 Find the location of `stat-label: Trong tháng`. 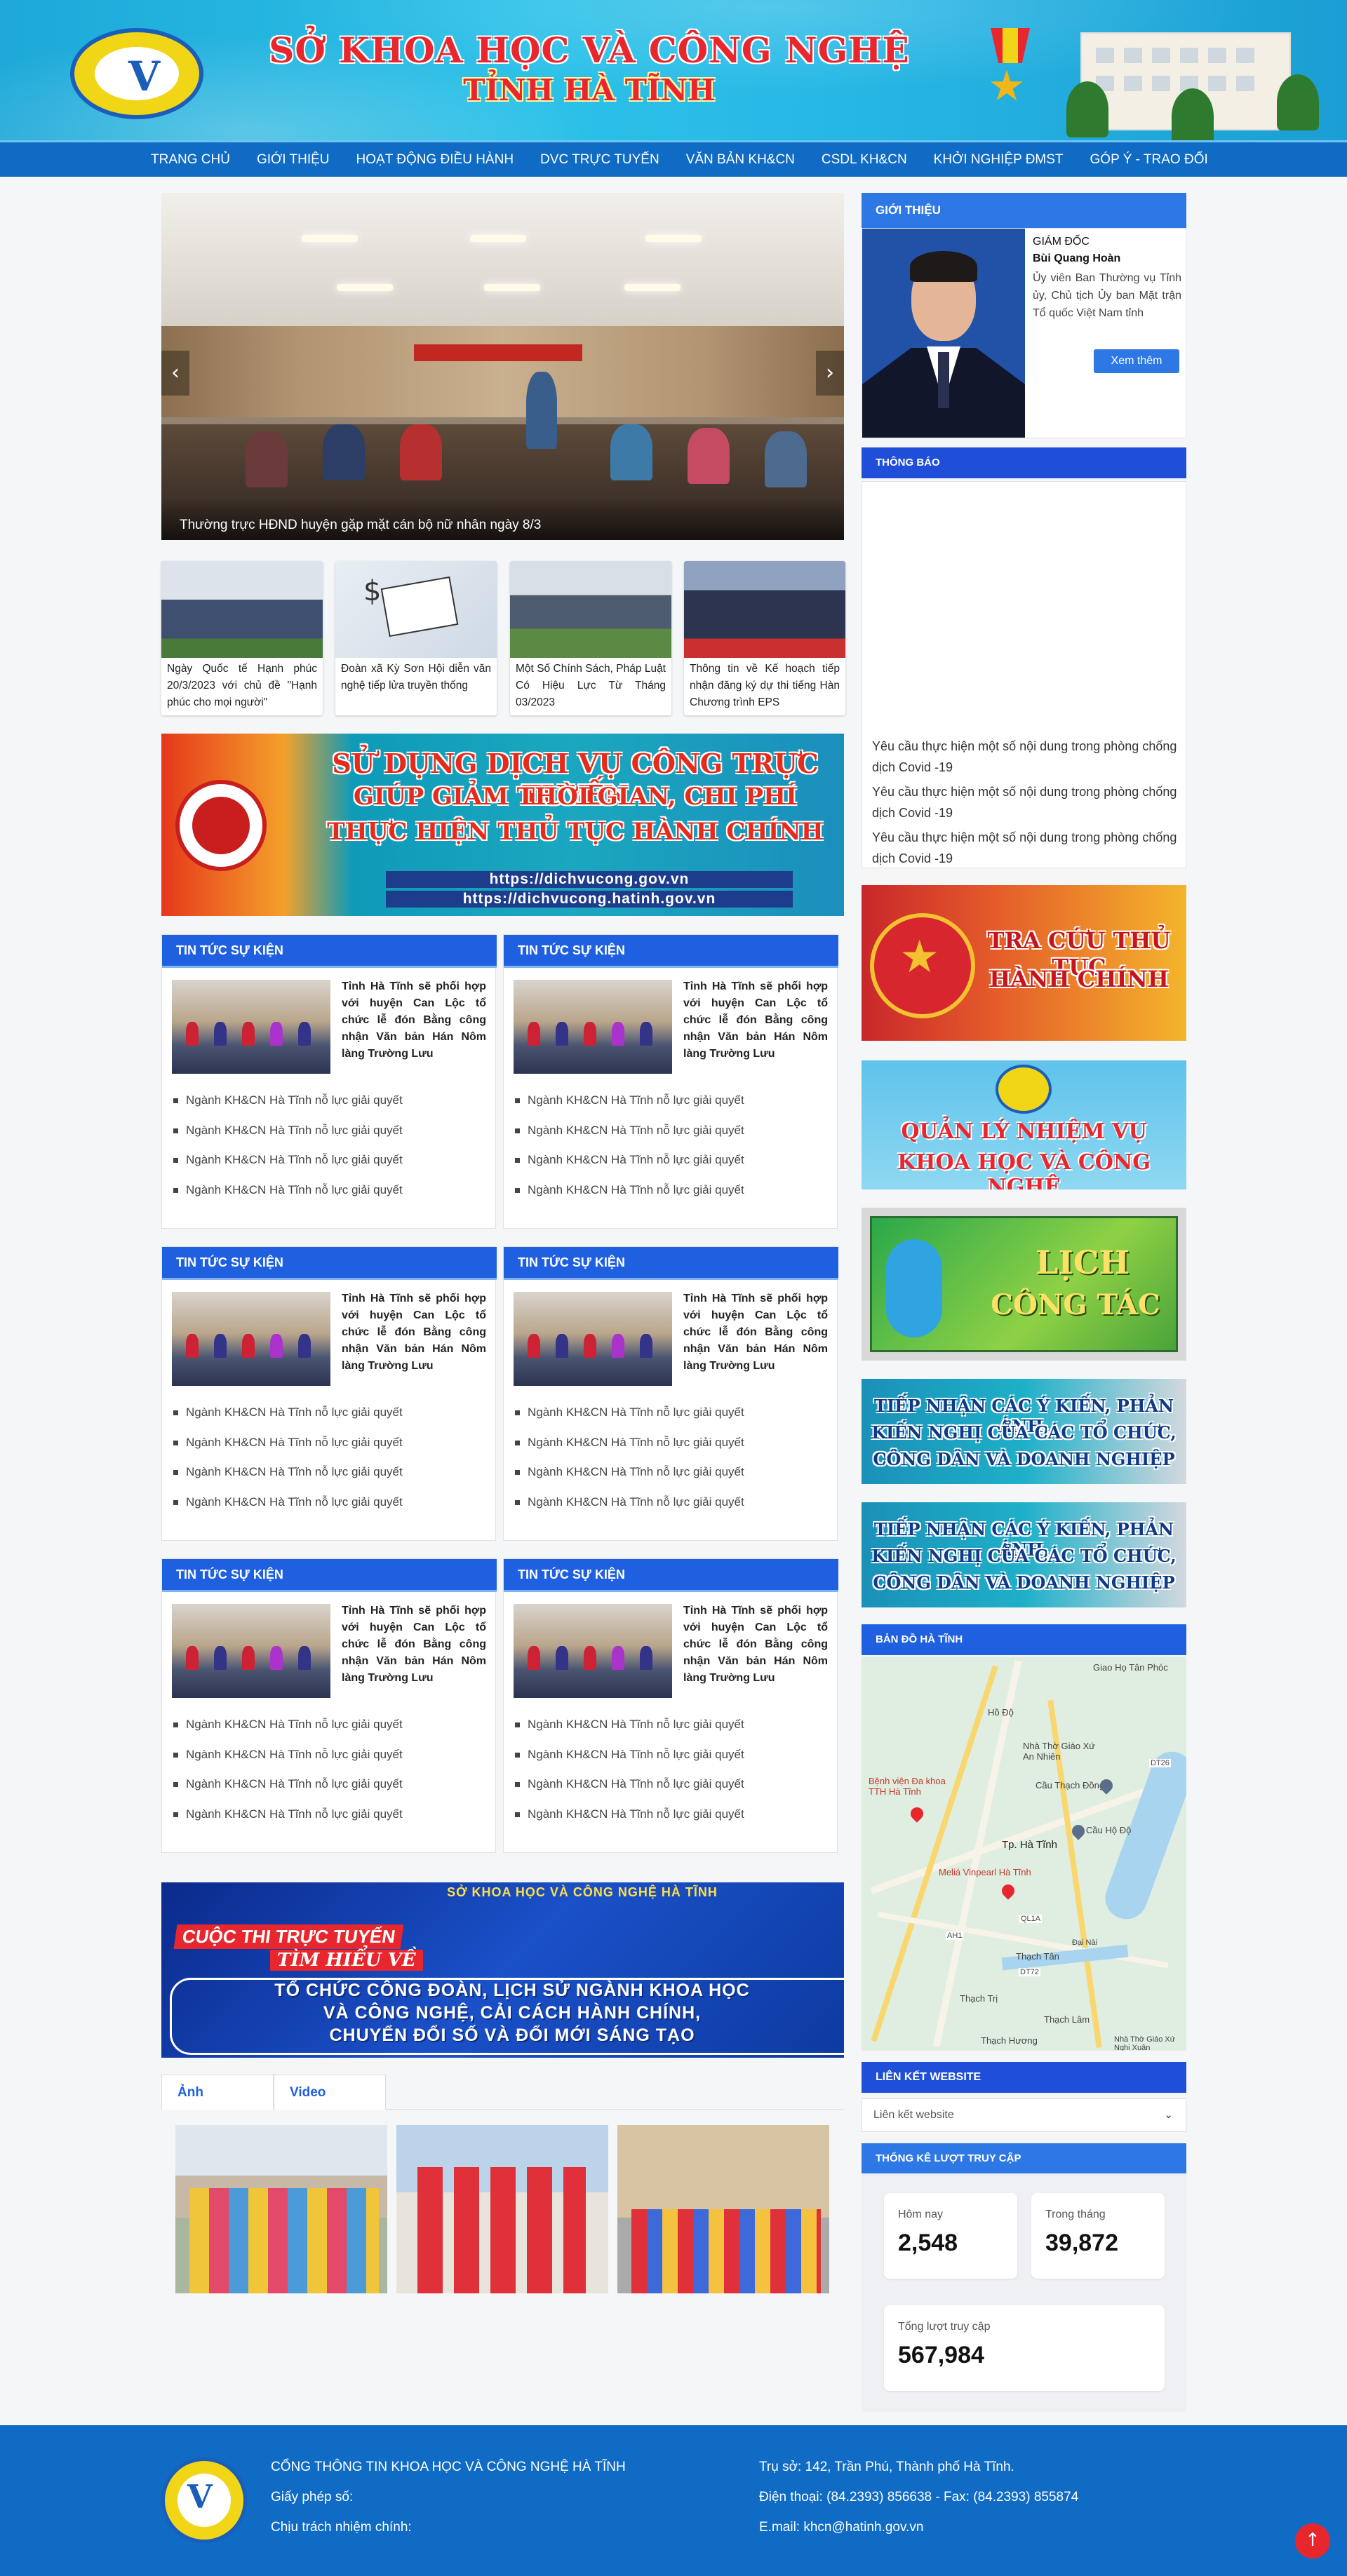

stat-label: Trong tháng is located at coordinates (1075, 2214).